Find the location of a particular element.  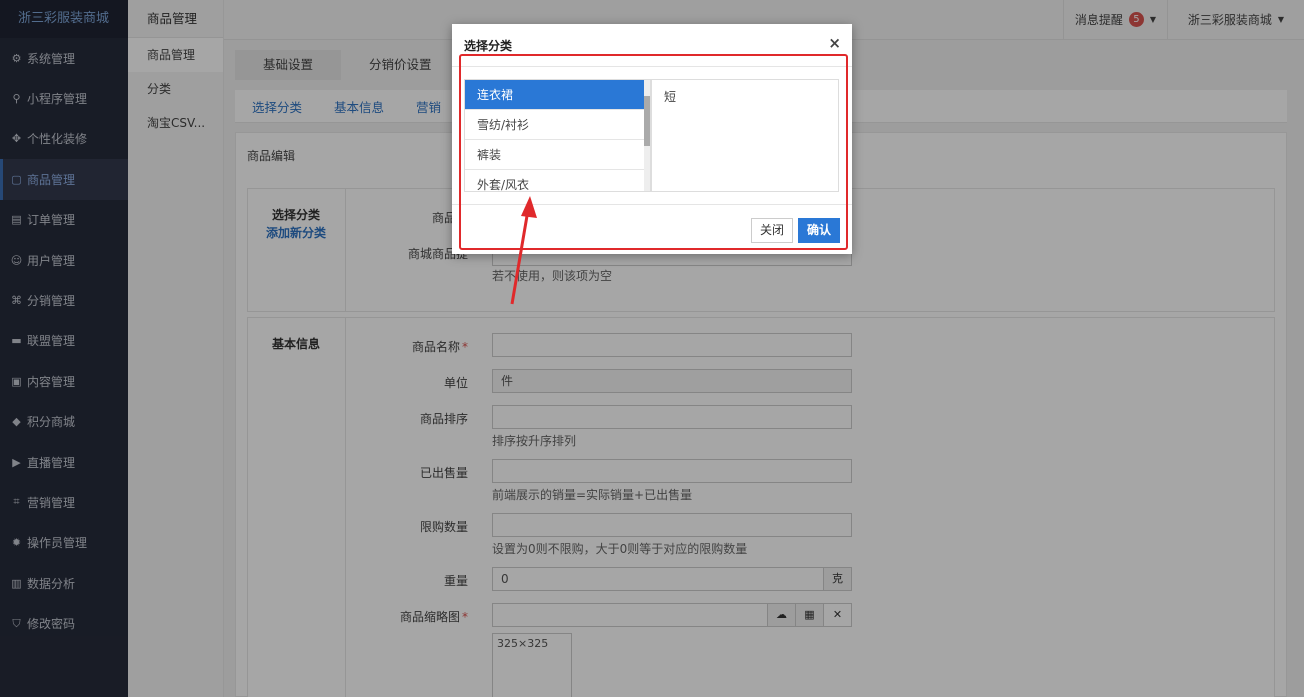

modal-title: 选择分类 is located at coordinates (488, 46).